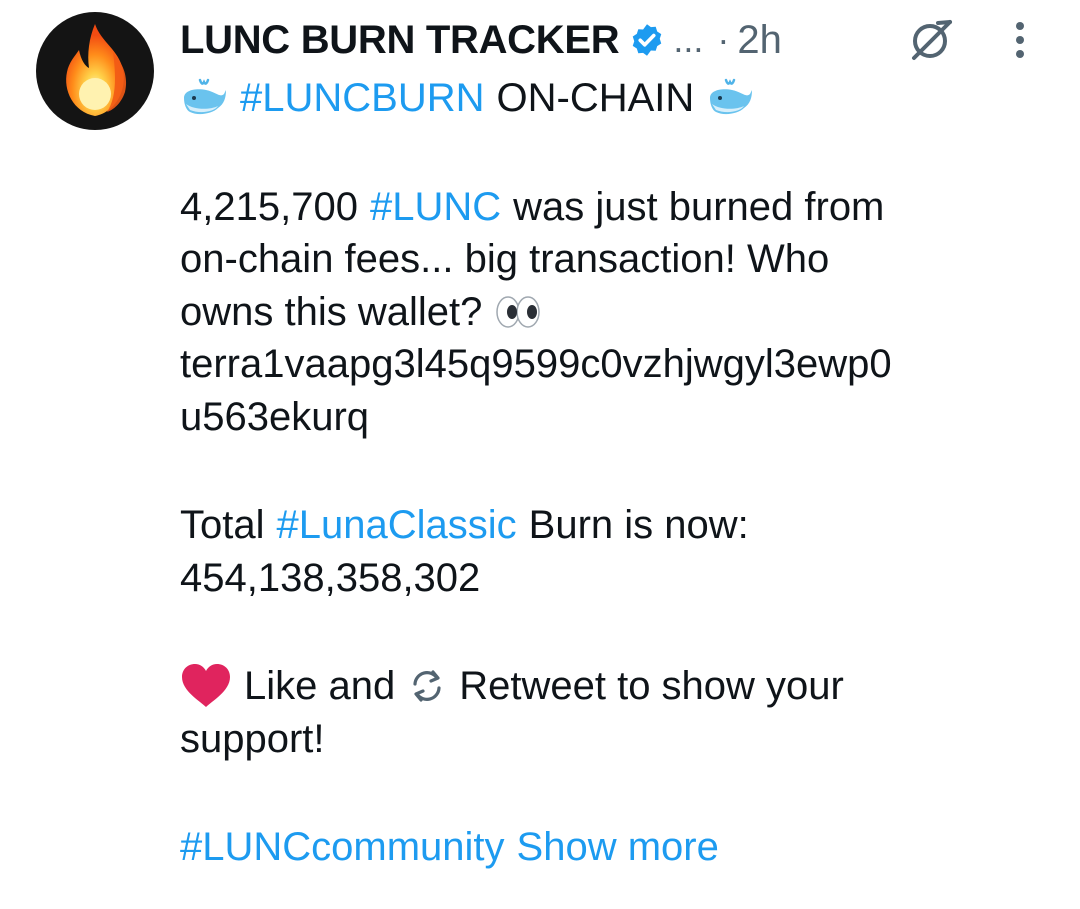 The height and width of the screenshot is (909, 1080). I want to click on fire-icon, so click(96, 70).